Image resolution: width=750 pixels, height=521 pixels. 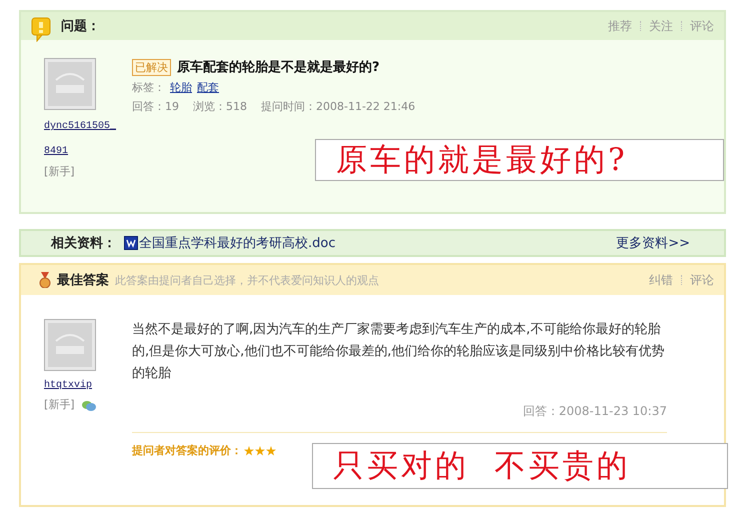 What do you see at coordinates (399, 352) in the screenshot?
I see `answer-text: 当然不是最好的了啊,因为汽车的生产厂家需要考虑到汽车生产的成本,不可能给你最好的轮胎的,但是你大可放心,他们也不可能给你最差的,他们给你的轮胎应该是同级别中价格比较有优势的轮胎` at bounding box center [399, 352].